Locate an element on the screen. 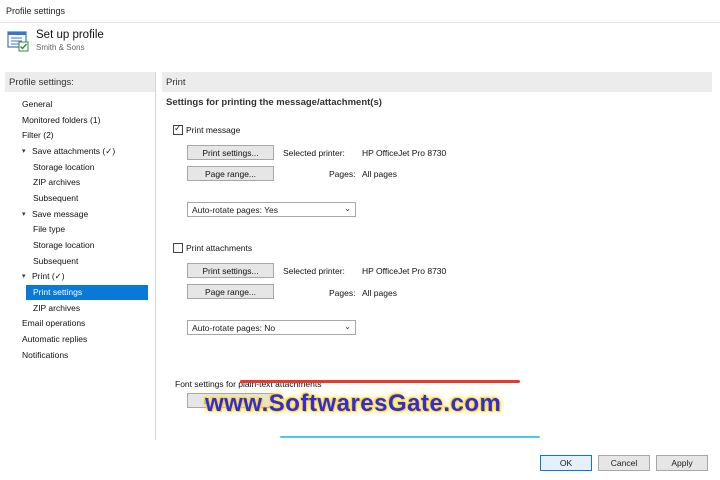 This screenshot has height=480, width=720. tree-item-save-attachments: ▾ Save attachments (✓) is located at coordinates (80, 151).